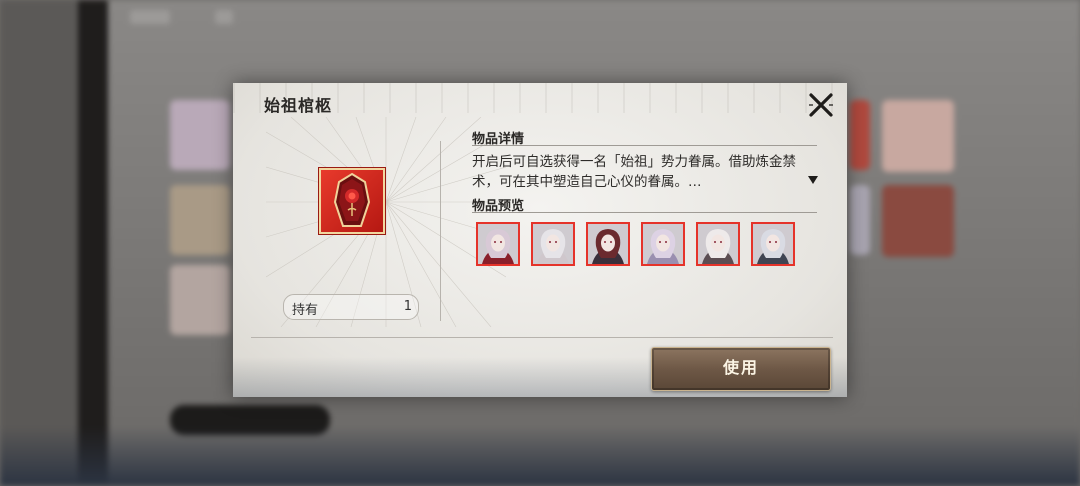  Describe the element at coordinates (407, 306) in the screenshot. I see `owned-count: 1` at that location.